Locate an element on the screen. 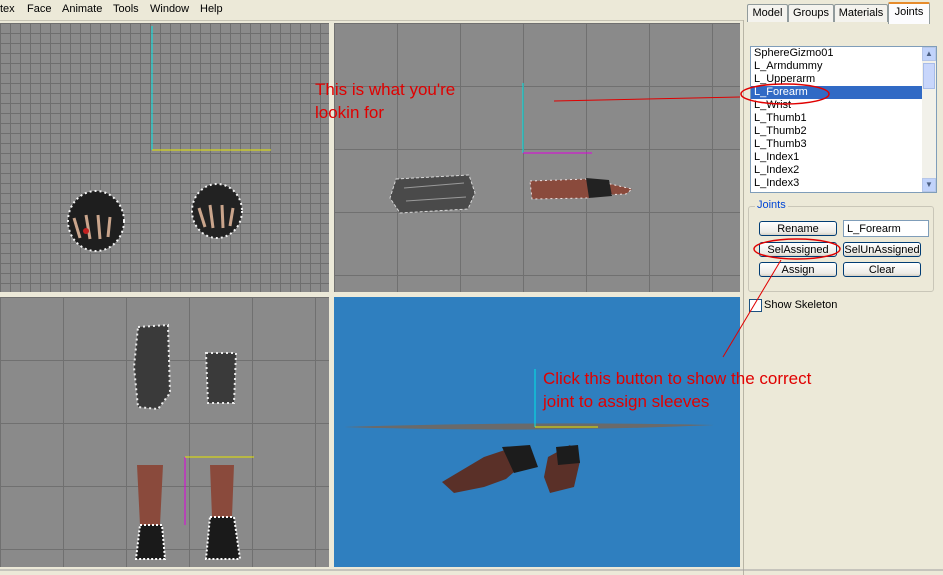  assign-button: Assign is located at coordinates (798, 269).